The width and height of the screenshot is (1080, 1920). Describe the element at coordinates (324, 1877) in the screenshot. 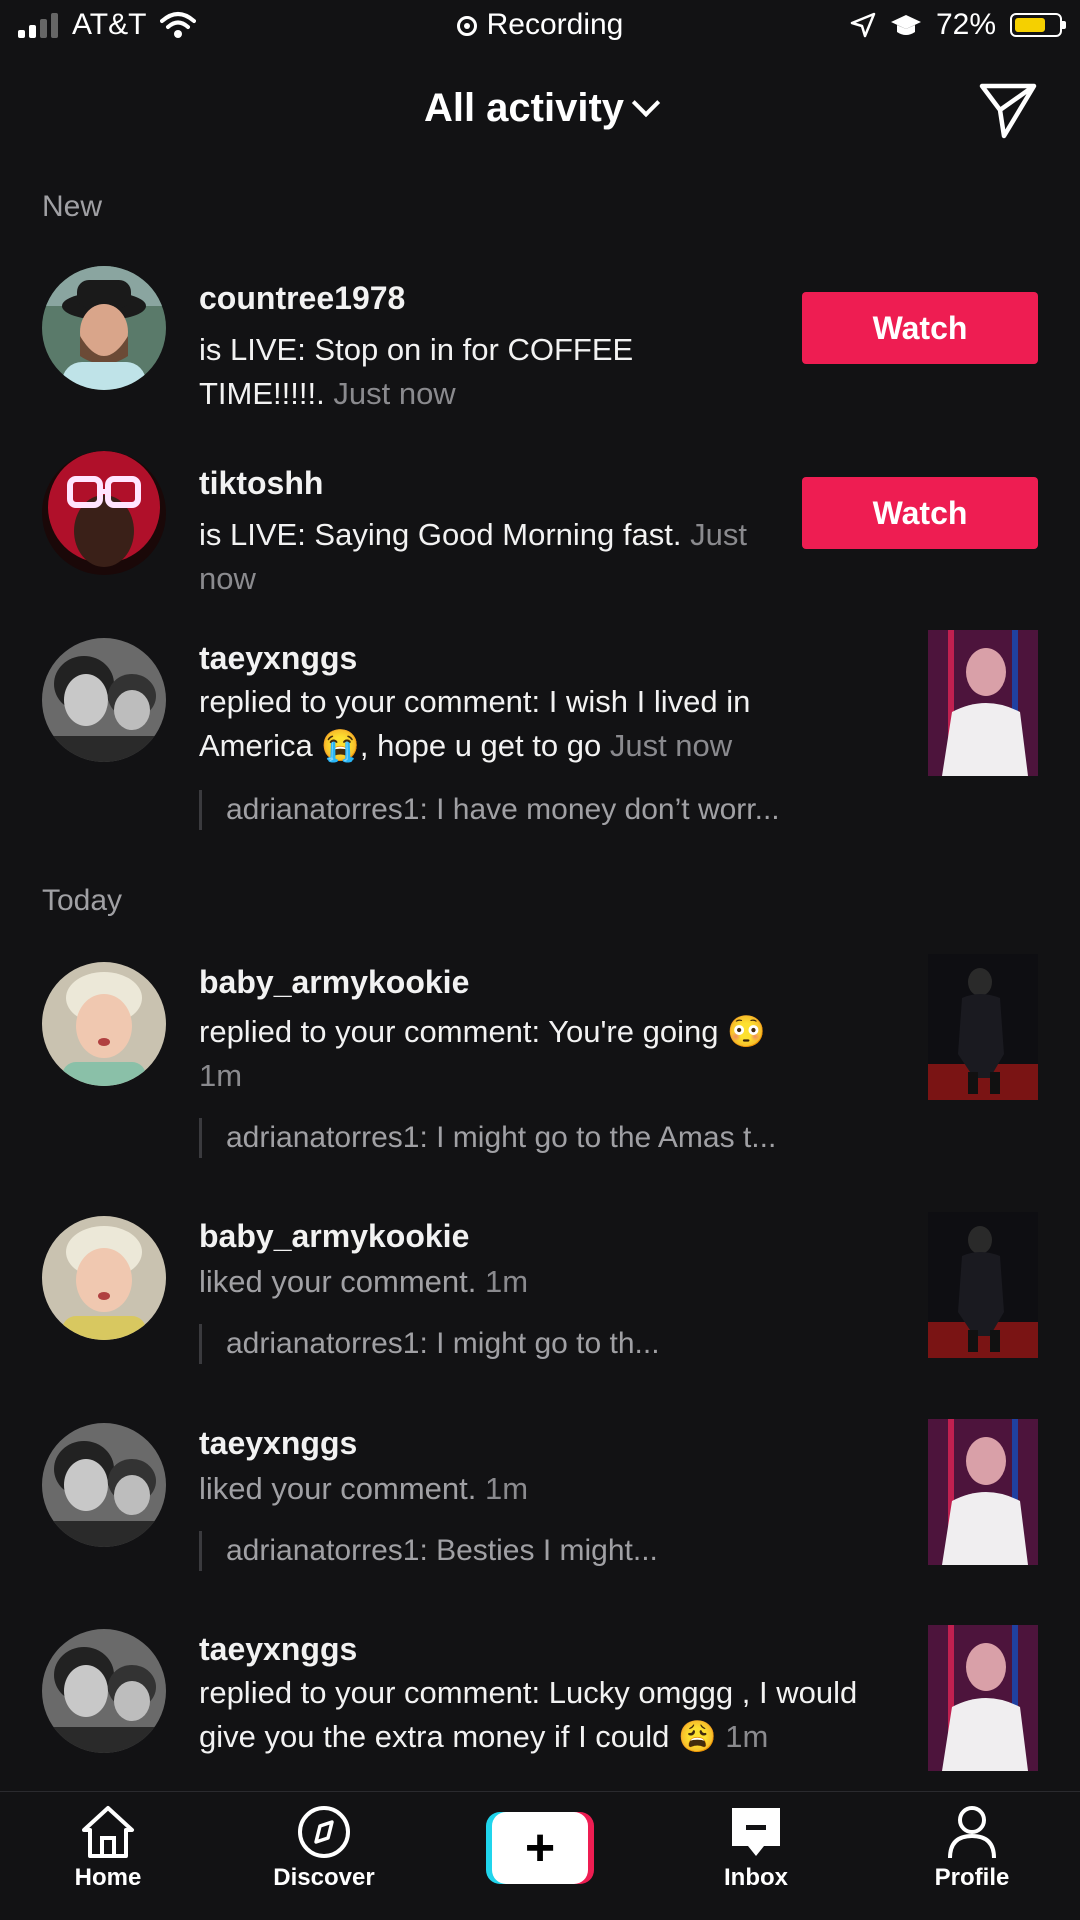

I see `nav-discover-label: Discover` at that location.